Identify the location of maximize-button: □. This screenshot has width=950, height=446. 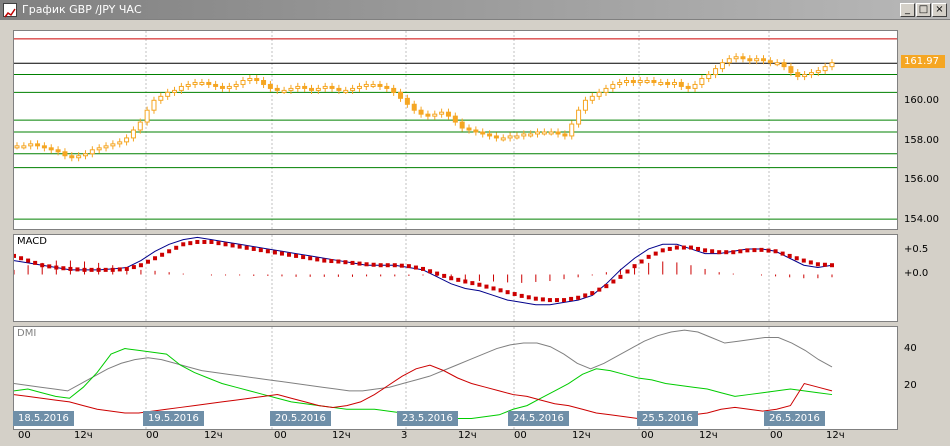
(923, 10).